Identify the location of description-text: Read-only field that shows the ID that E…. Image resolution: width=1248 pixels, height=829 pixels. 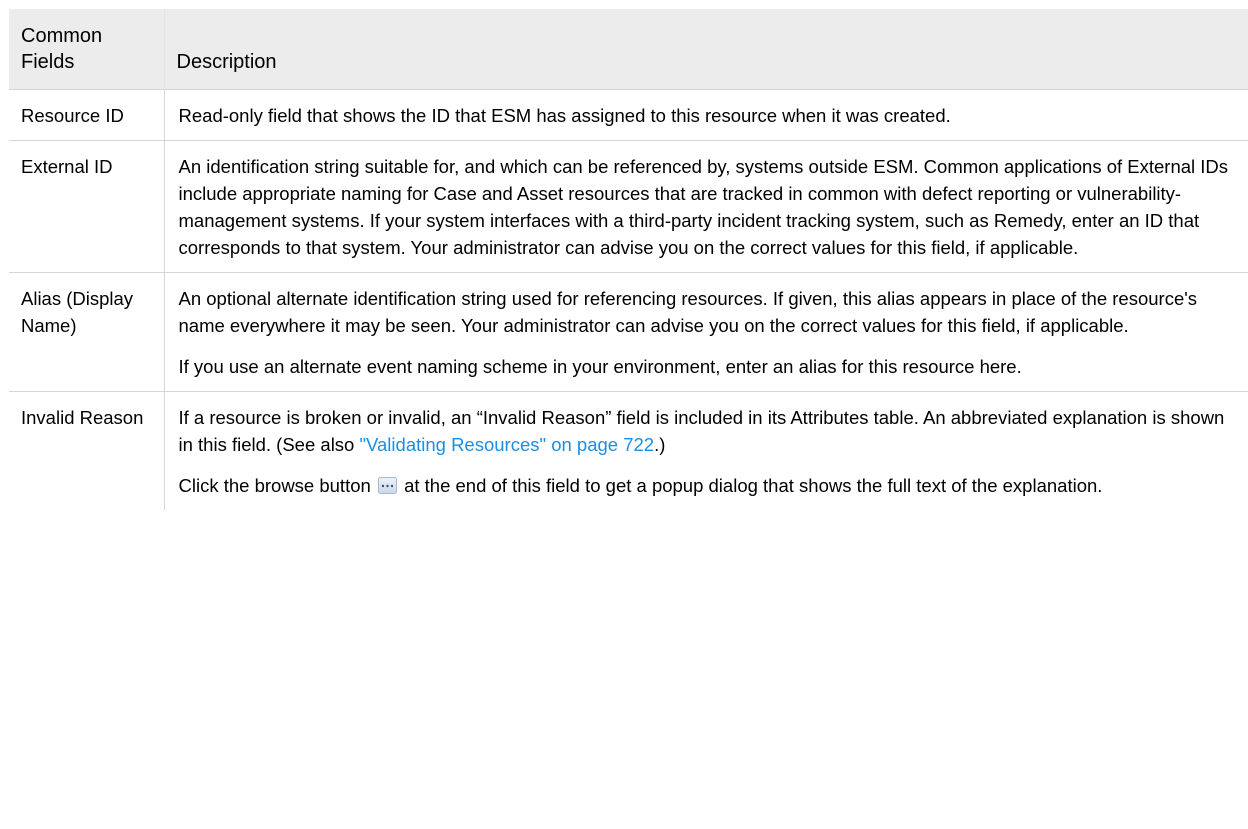
(564, 115).